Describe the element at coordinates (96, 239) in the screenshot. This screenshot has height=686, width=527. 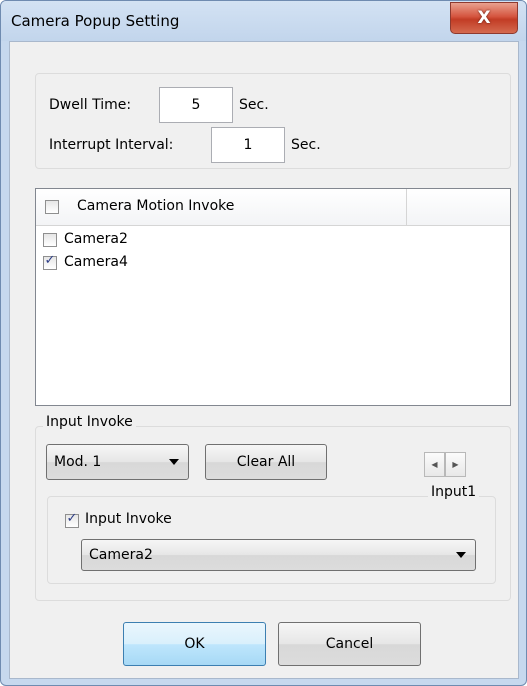
I see `list-item-label: Camera2` at that location.